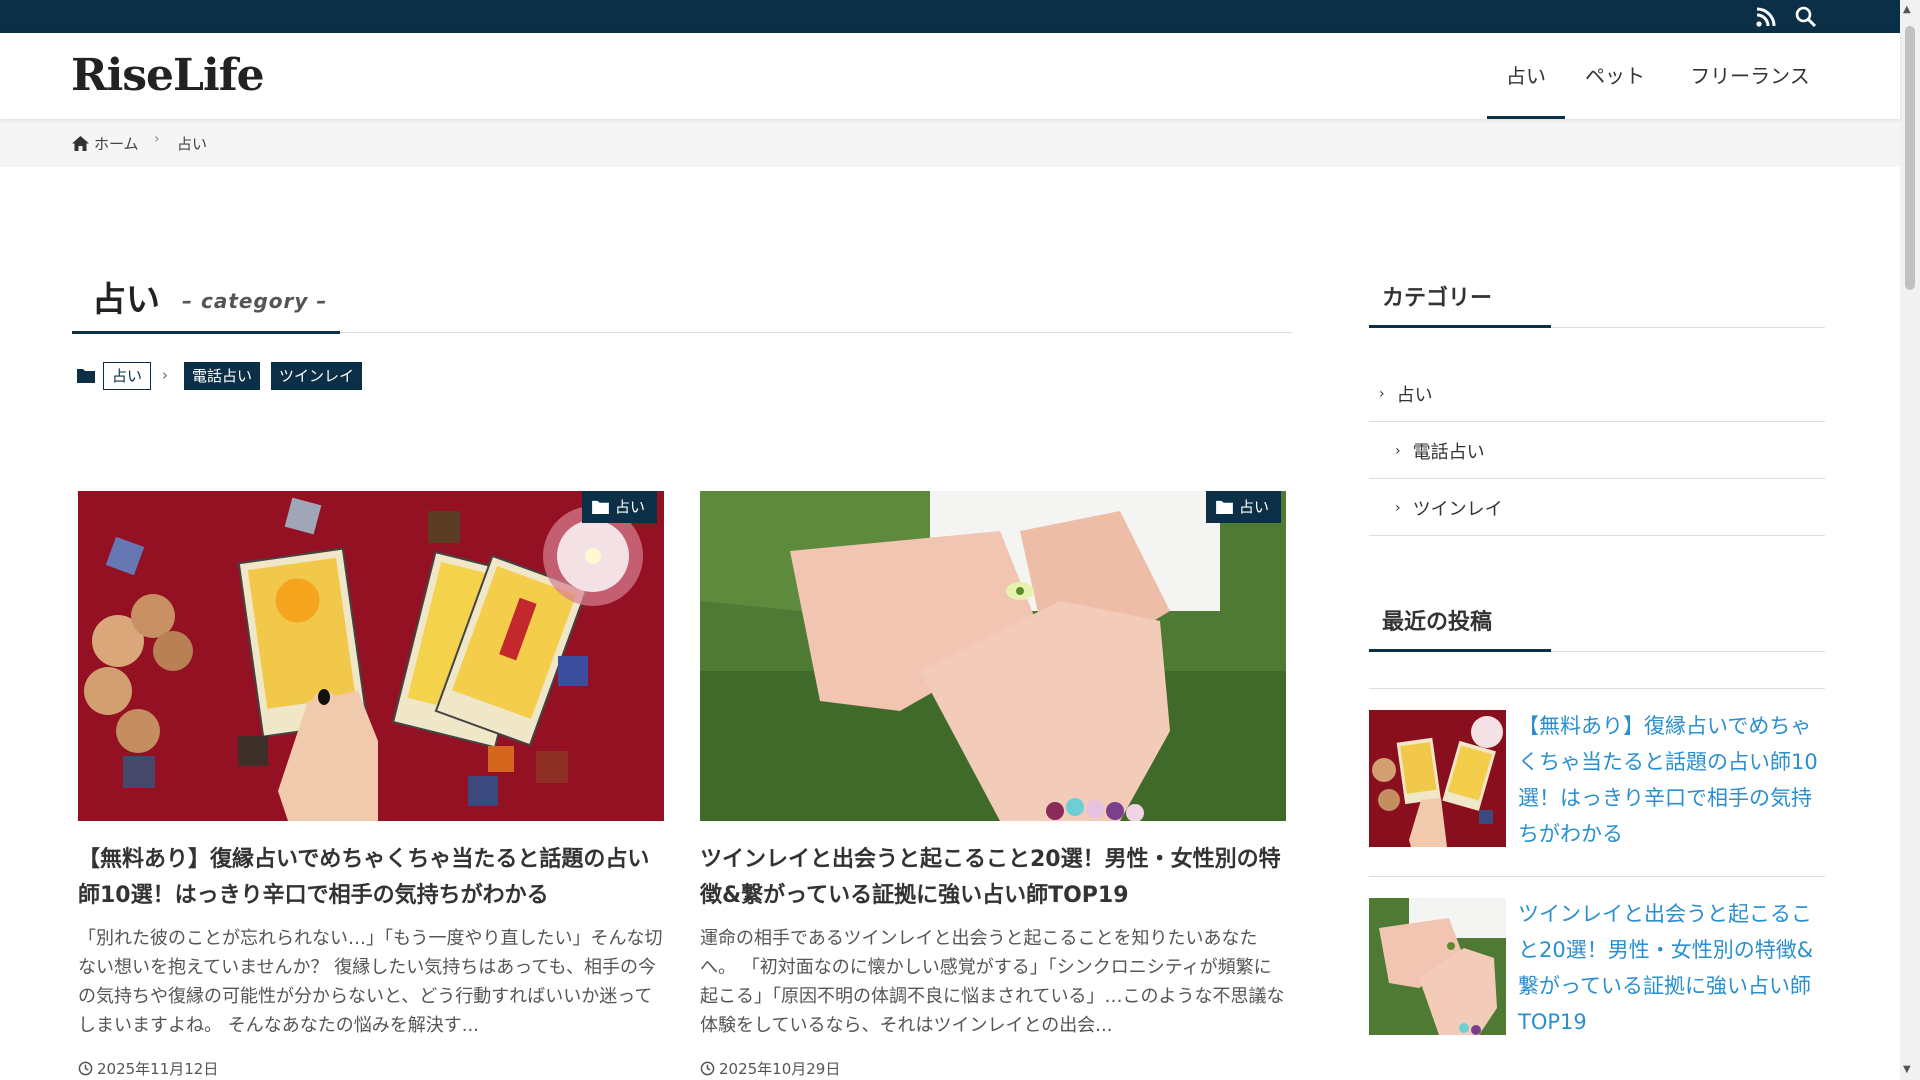 This screenshot has width=1920, height=1080. Describe the element at coordinates (192, 144) in the screenshot. I see `breadcrumb-current: 占い` at that location.